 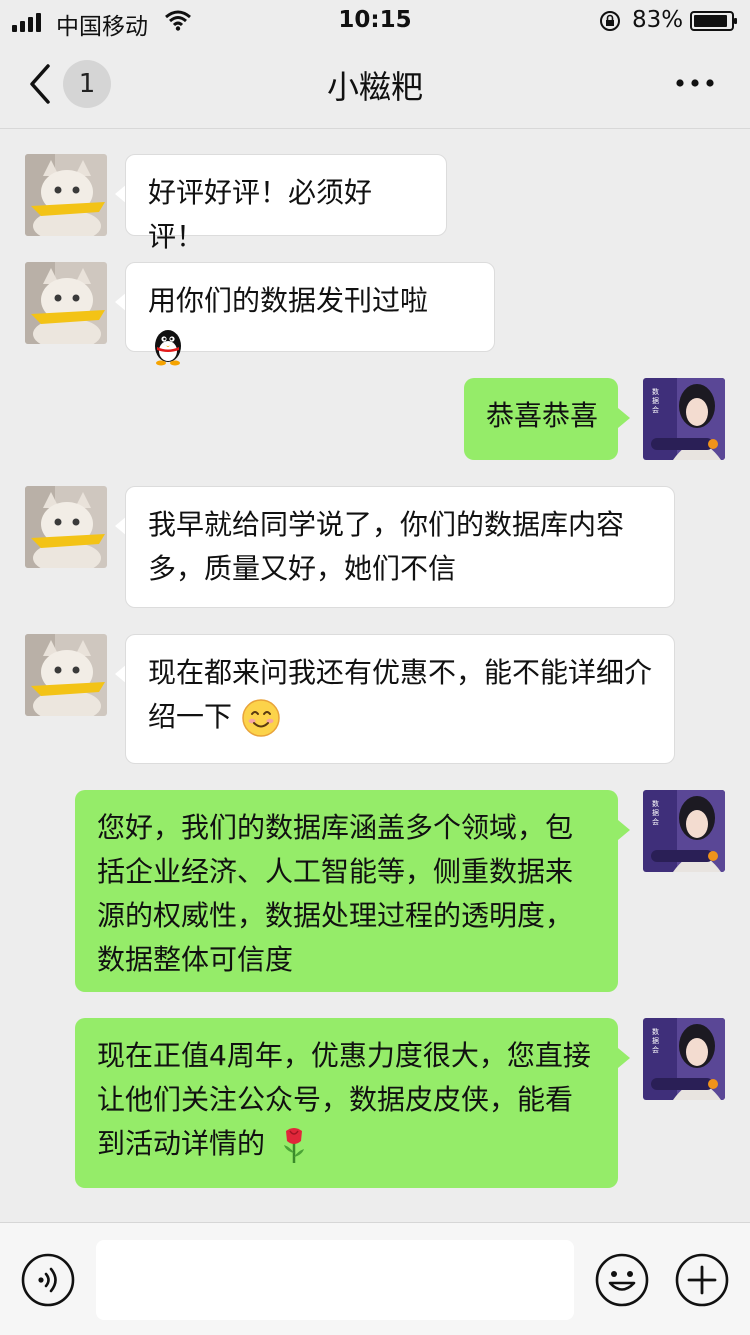 What do you see at coordinates (400, 694) in the screenshot?
I see `message-text: 现在都来问我还有优惠不，能不能详细介绍一下` at bounding box center [400, 694].